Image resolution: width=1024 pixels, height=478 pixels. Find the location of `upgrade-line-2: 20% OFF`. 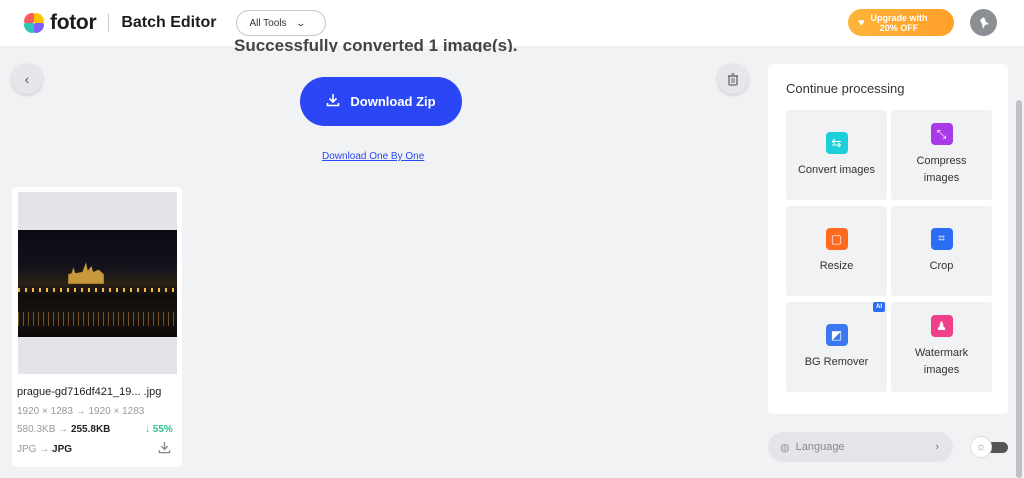

upgrade-line-2: 20% OFF is located at coordinates (899, 27).